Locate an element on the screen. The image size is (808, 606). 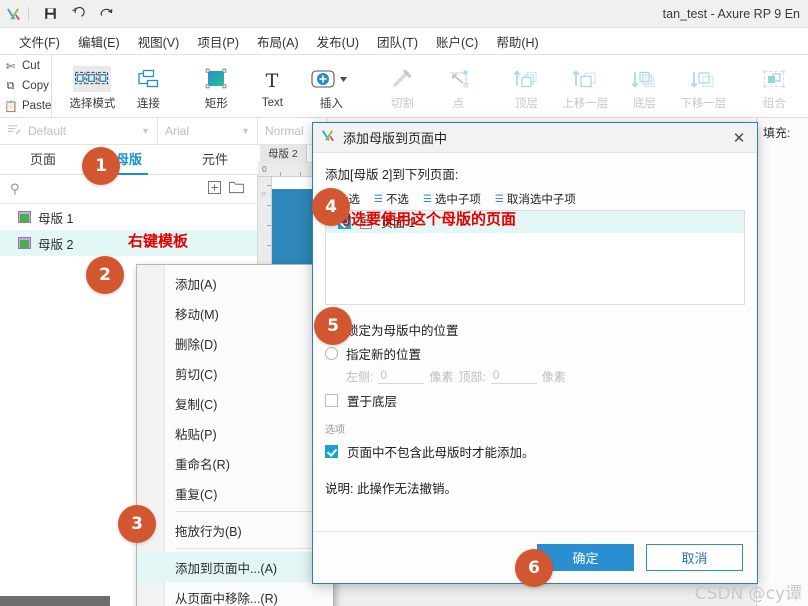
document-tab: 母版 2 is located at coordinates (283, 154).